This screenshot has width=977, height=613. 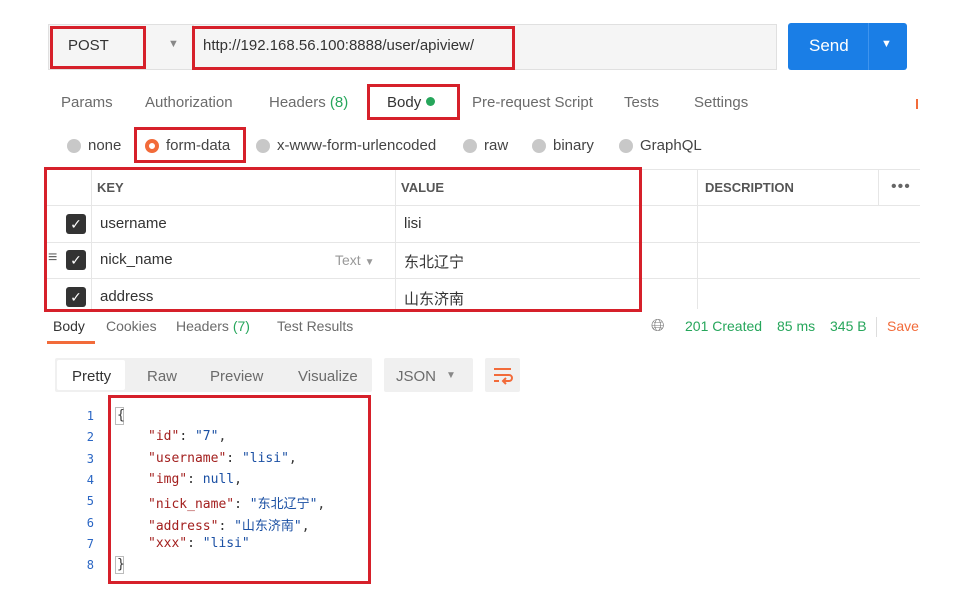 I want to click on wrap-lines-icon, so click(x=503, y=376).